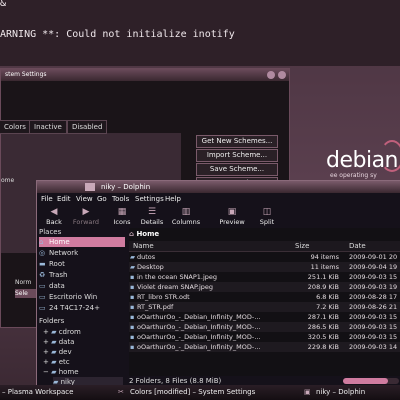  I want to click on place-trash: ♻ Trash, so click(82, 275).